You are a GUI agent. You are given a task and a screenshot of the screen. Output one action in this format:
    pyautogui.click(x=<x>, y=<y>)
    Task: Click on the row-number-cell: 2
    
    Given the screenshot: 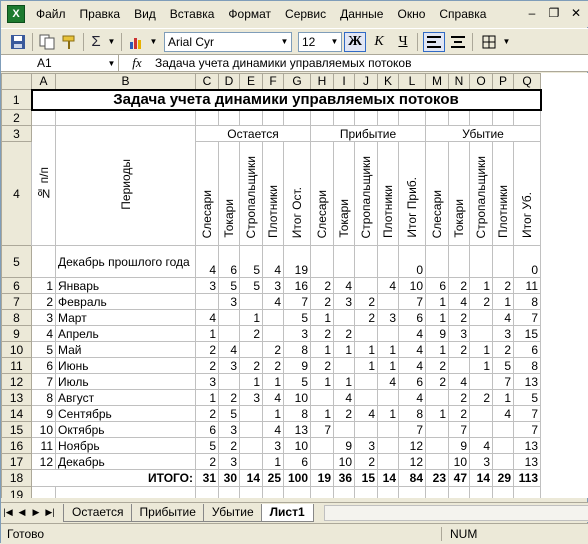 What is the action you would take?
    pyautogui.click(x=43, y=301)
    